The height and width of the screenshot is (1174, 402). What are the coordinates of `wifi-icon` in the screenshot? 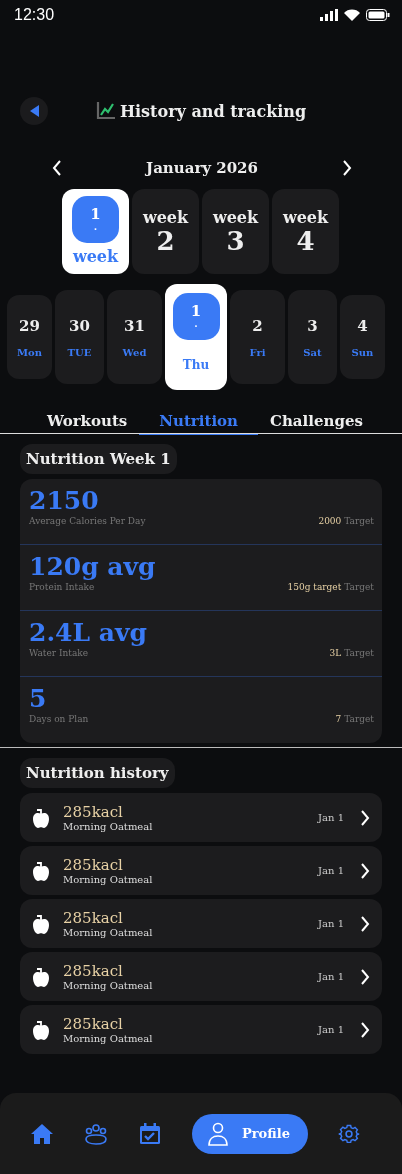 It's located at (352, 15).